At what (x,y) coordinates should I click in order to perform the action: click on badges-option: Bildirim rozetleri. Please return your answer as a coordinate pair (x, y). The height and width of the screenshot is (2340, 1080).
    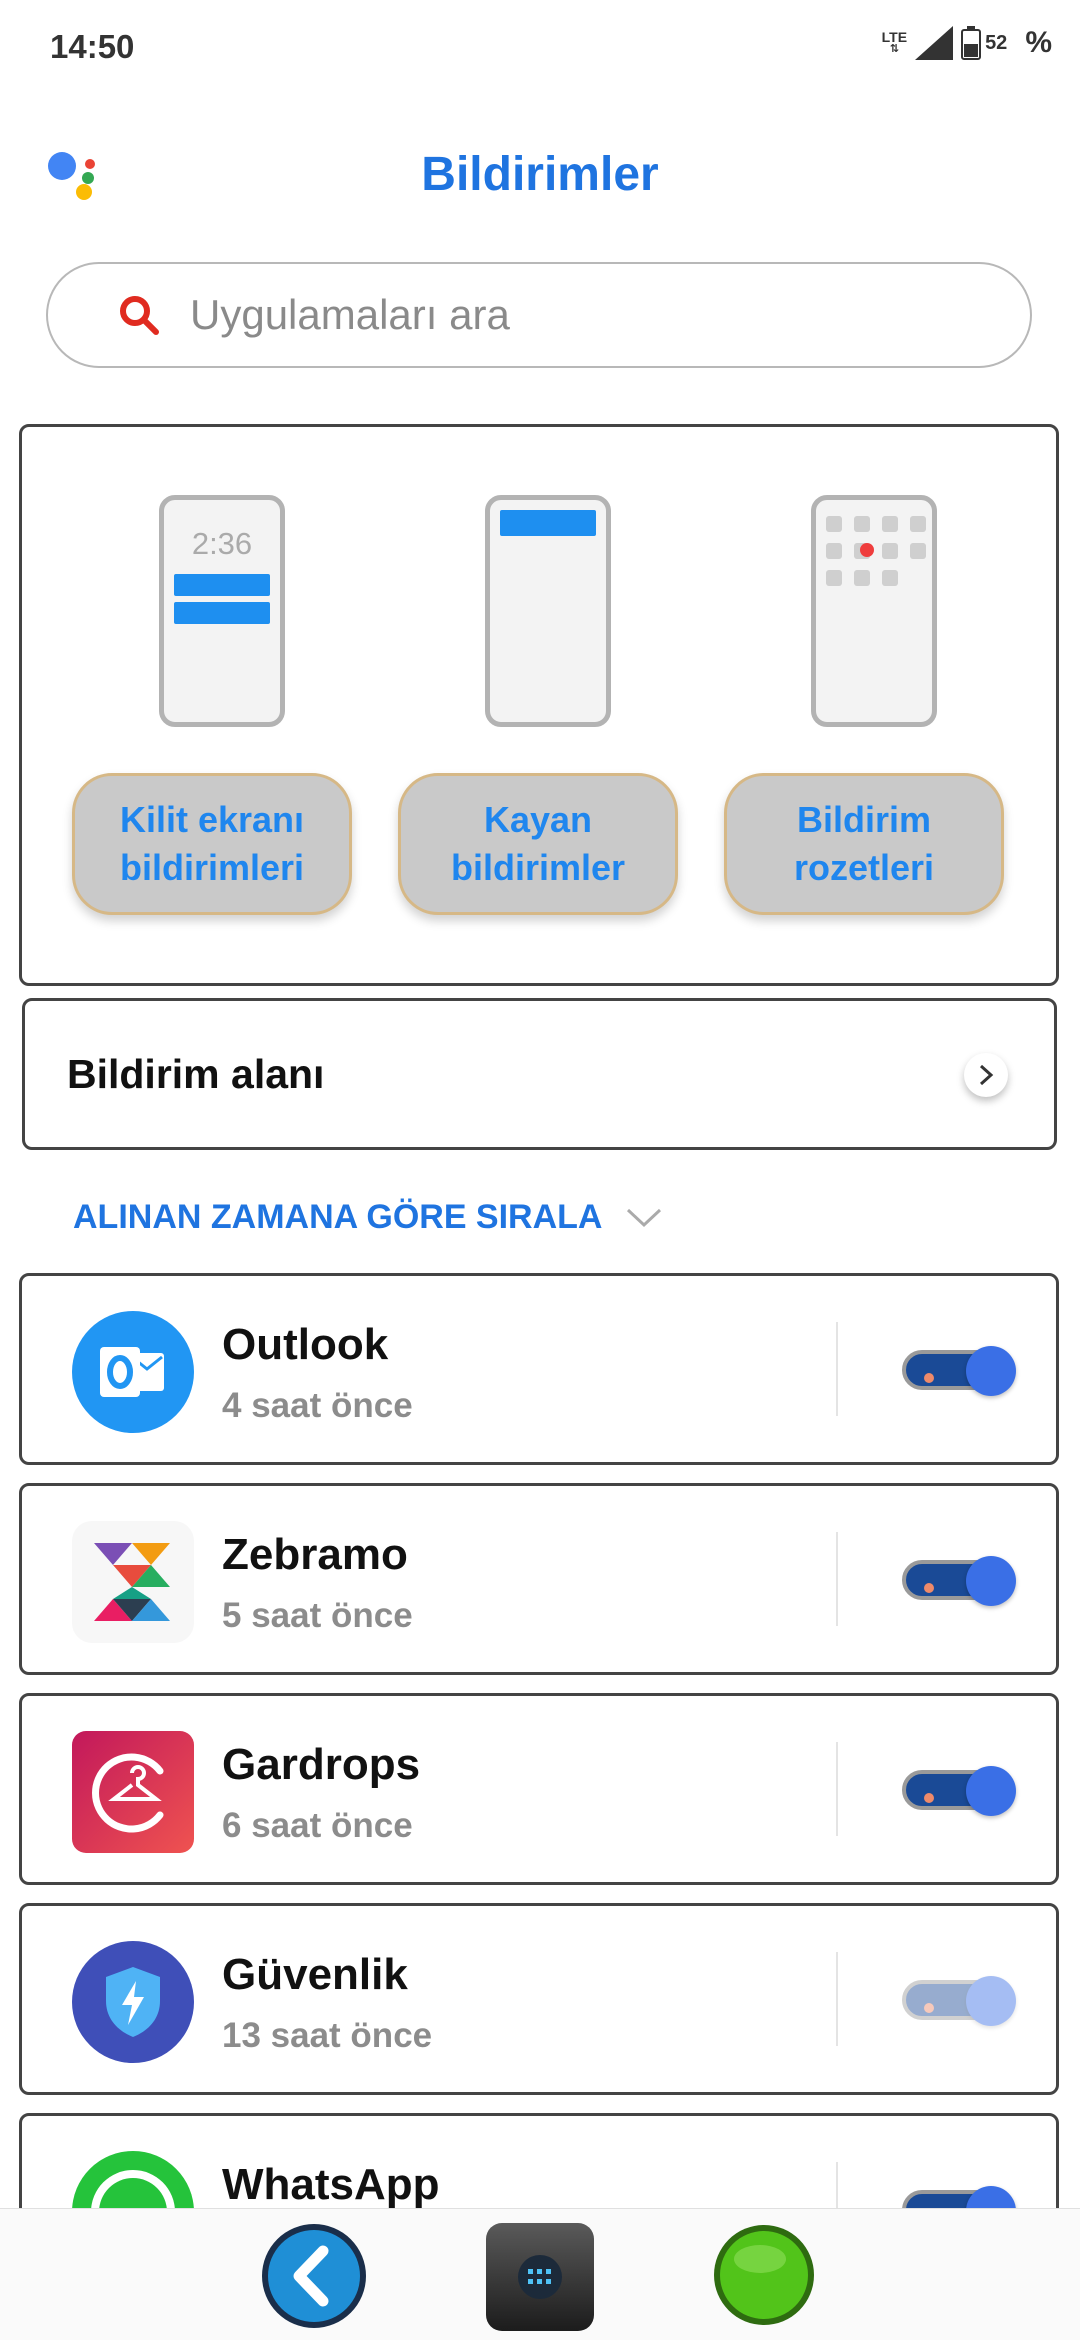
    Looking at the image, I should click on (874, 708).